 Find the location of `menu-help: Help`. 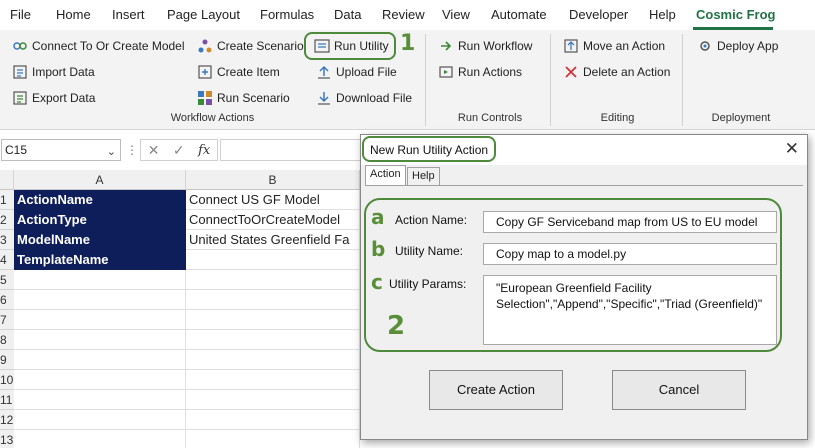

menu-help: Help is located at coordinates (662, 14).